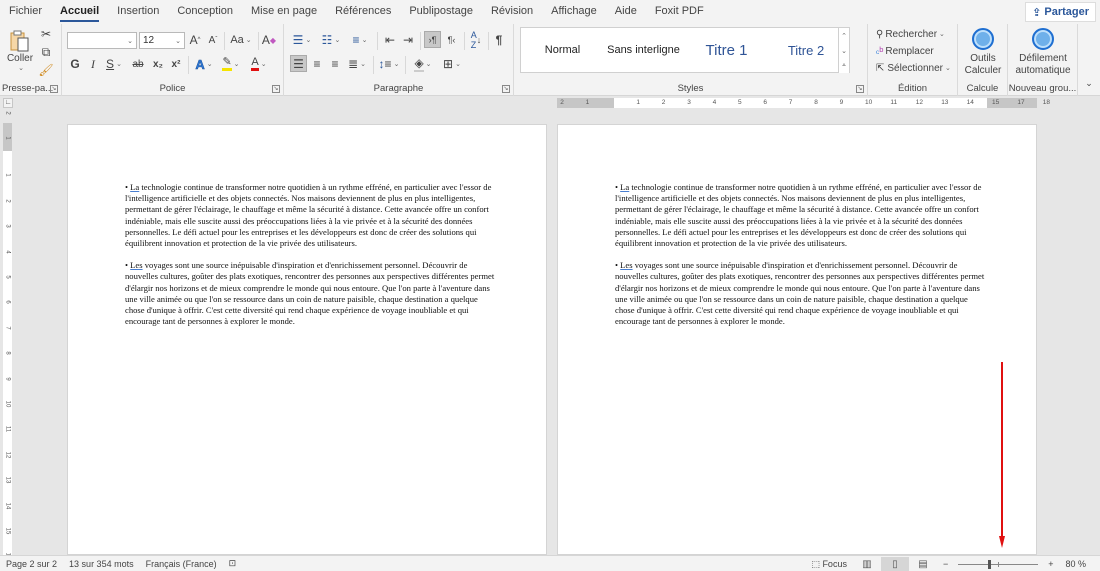  Describe the element at coordinates (408, 40) in the screenshot. I see `increase-indent-icon: ⇥` at that location.